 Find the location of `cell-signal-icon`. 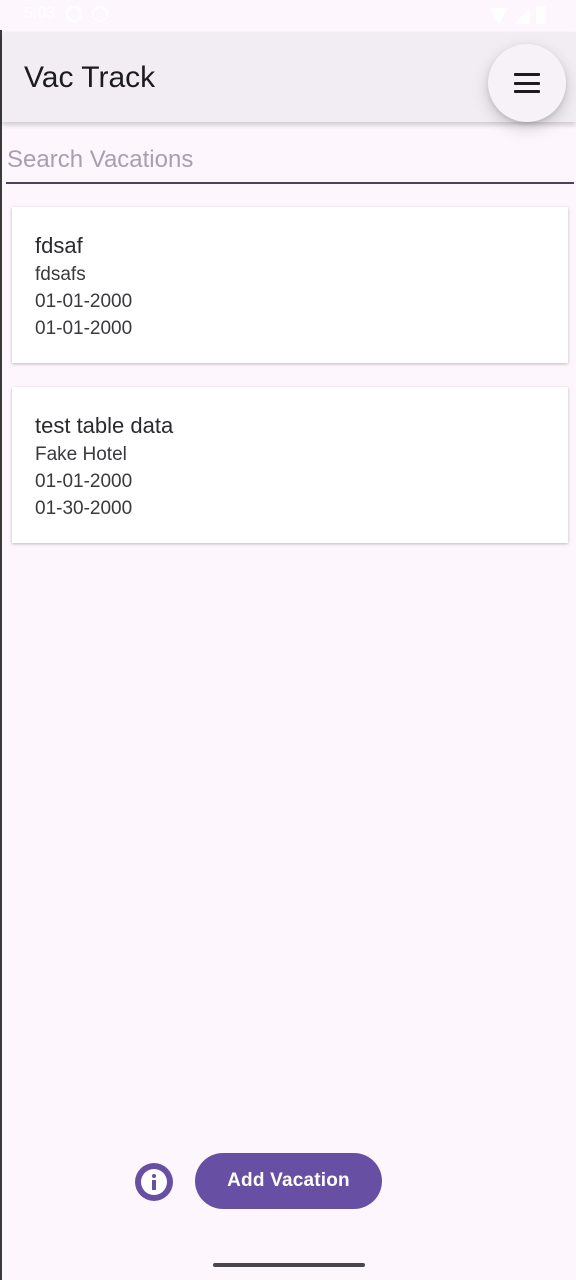

cell-signal-icon is located at coordinates (522, 16).